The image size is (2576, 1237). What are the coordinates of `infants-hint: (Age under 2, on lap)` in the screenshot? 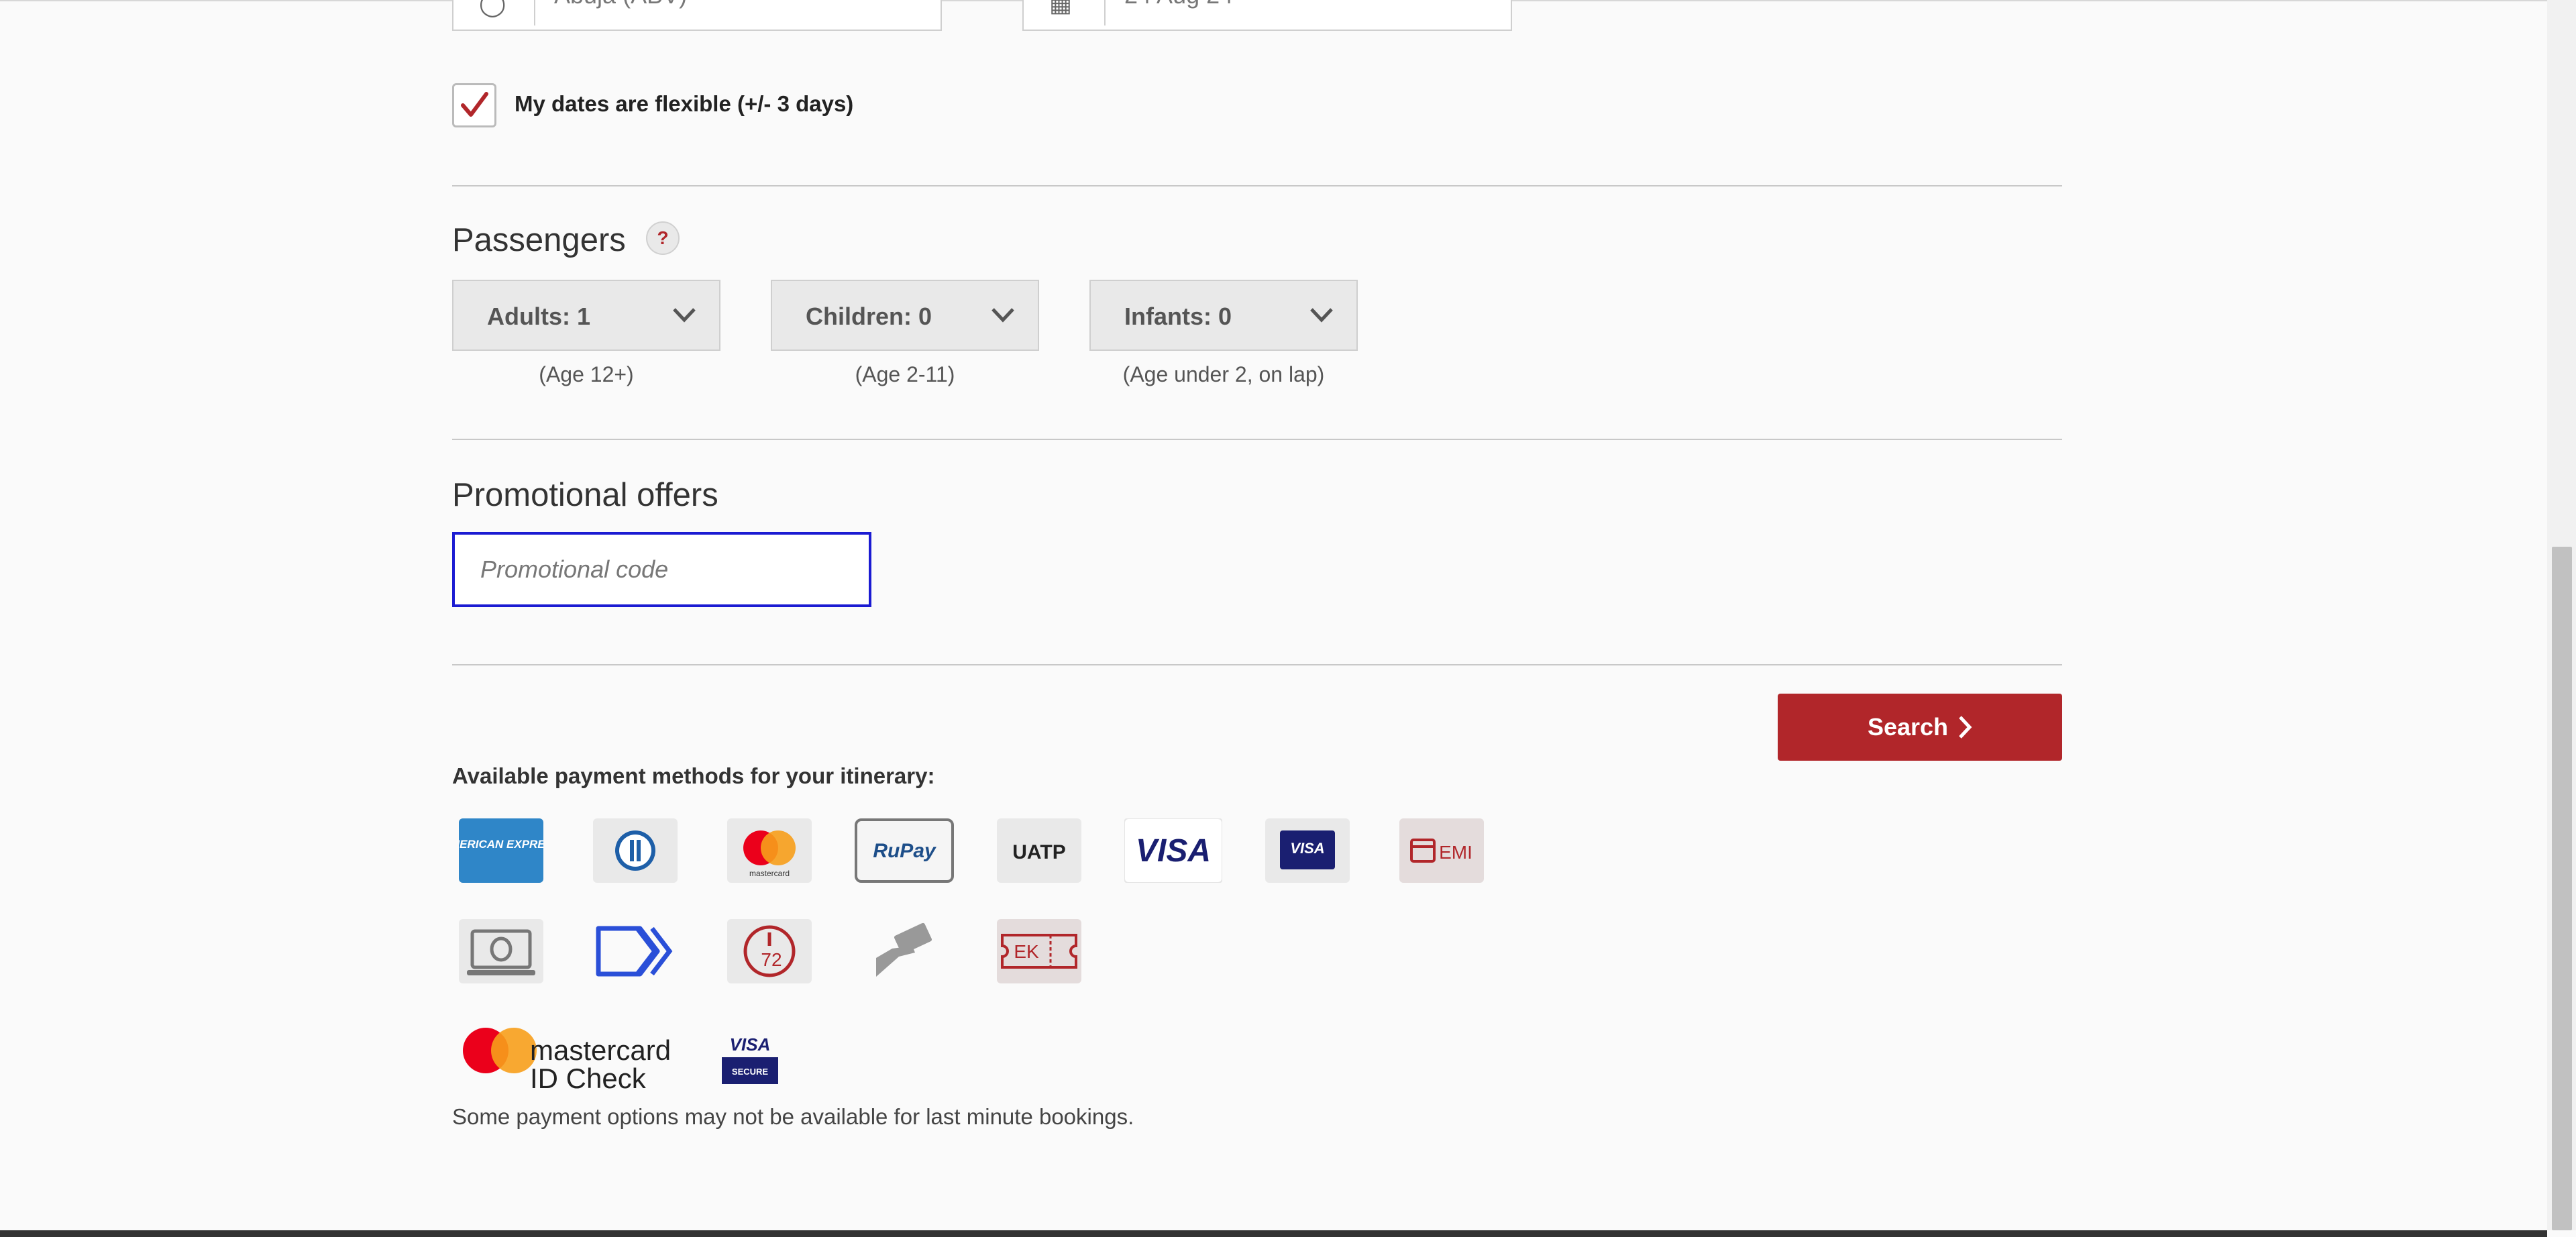 It's located at (1223, 374).